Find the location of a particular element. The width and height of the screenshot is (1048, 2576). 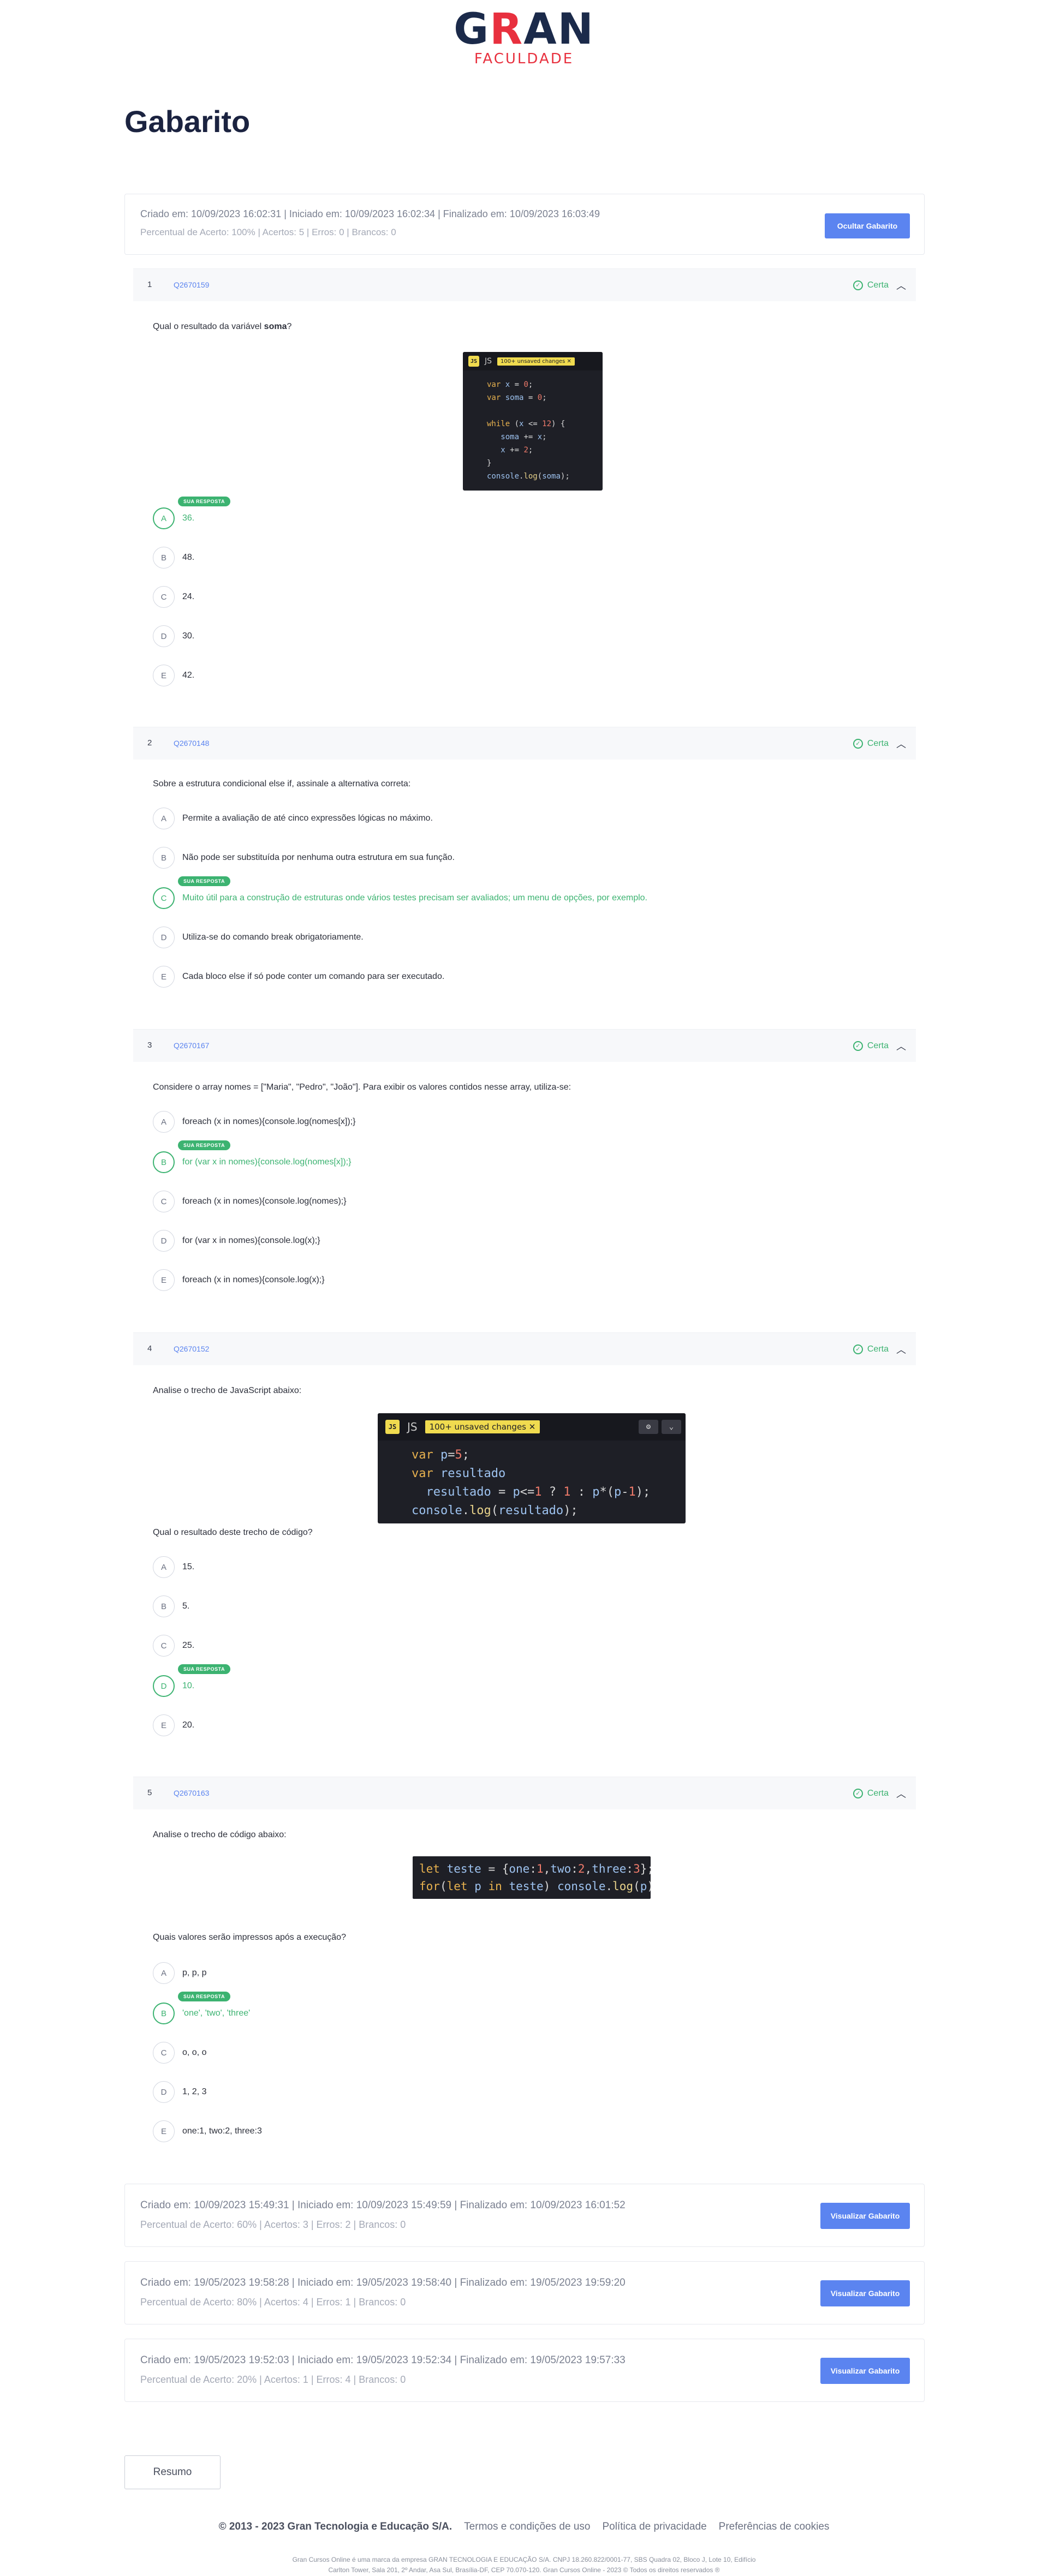

question-header: 5 Q2670163 ✓ Certa ︿ is located at coordinates (524, 1793).